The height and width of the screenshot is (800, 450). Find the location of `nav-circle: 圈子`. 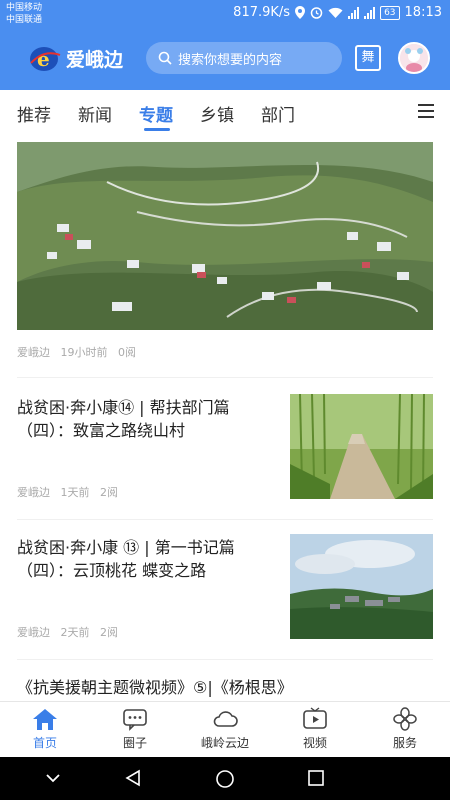

nav-circle: 圈子 is located at coordinates (135, 730).